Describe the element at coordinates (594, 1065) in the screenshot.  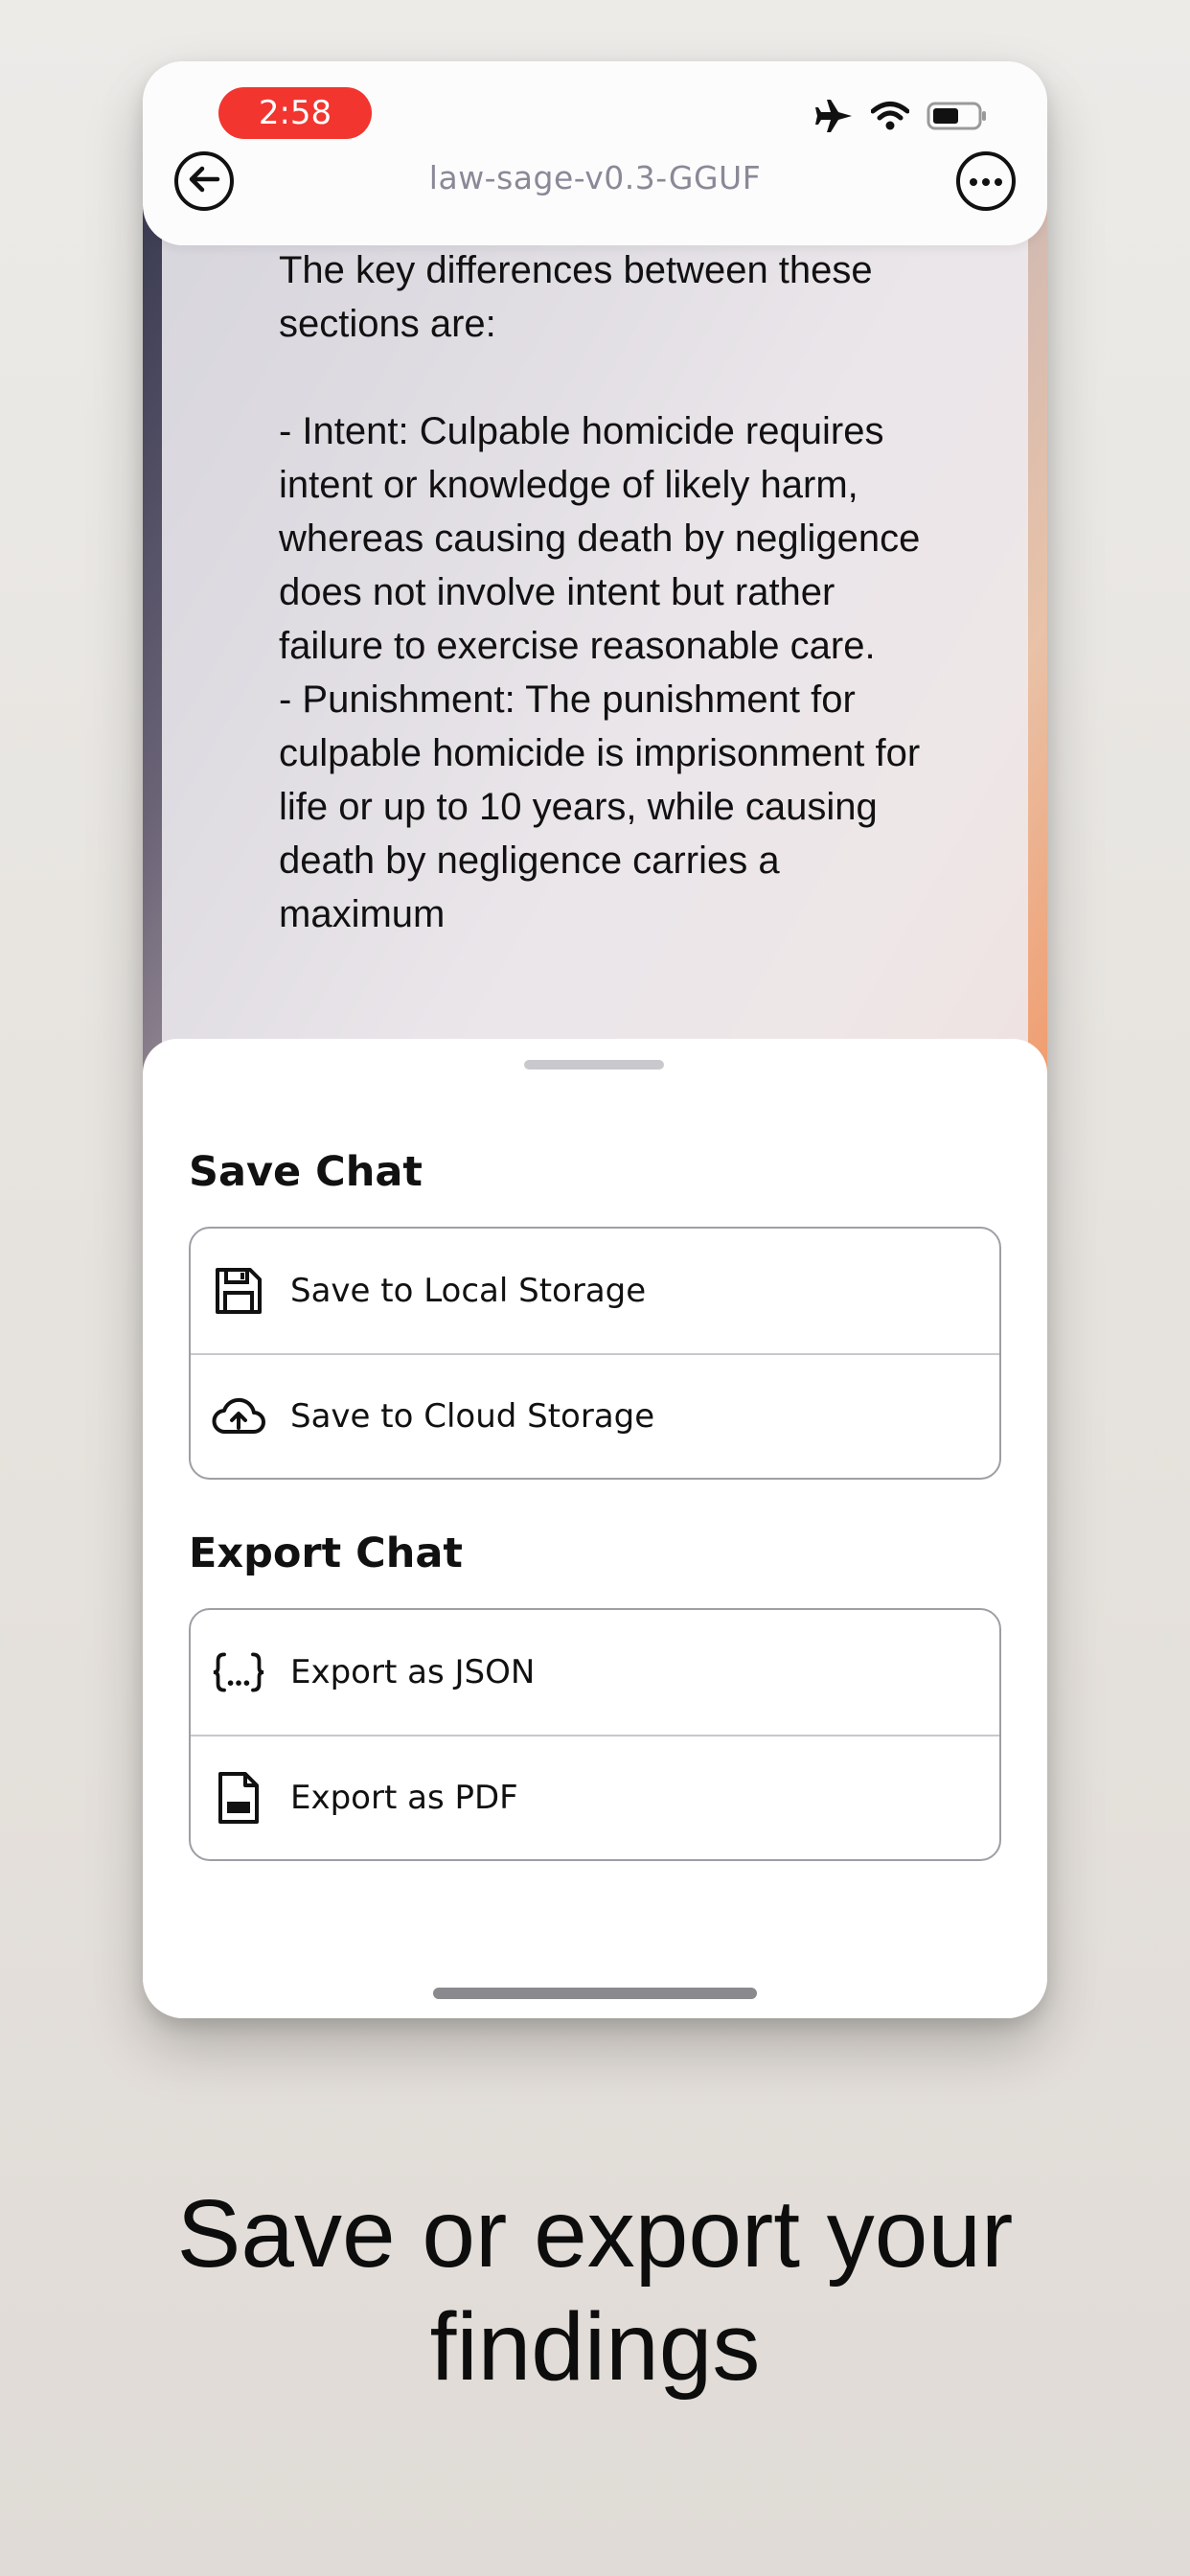
I see `sheet-grabber` at that location.